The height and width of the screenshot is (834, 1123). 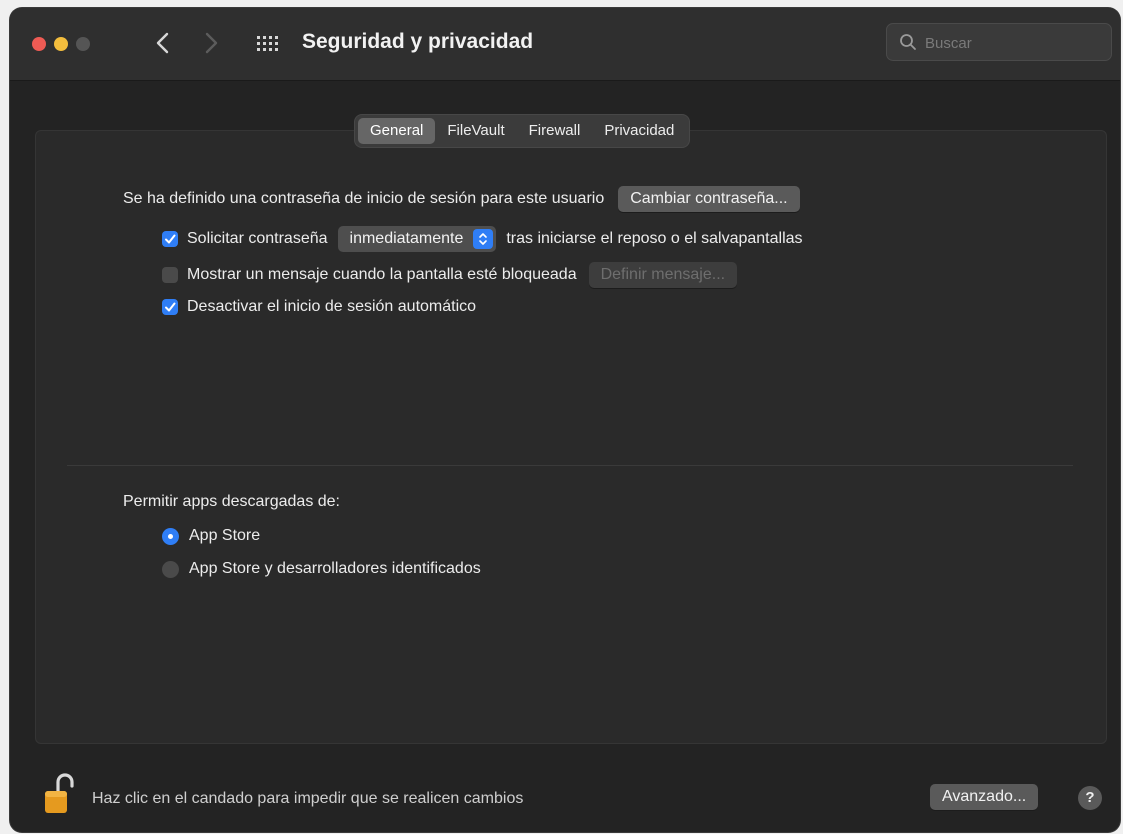 I want to click on require-password-checkbox, so click(x=170, y=239).